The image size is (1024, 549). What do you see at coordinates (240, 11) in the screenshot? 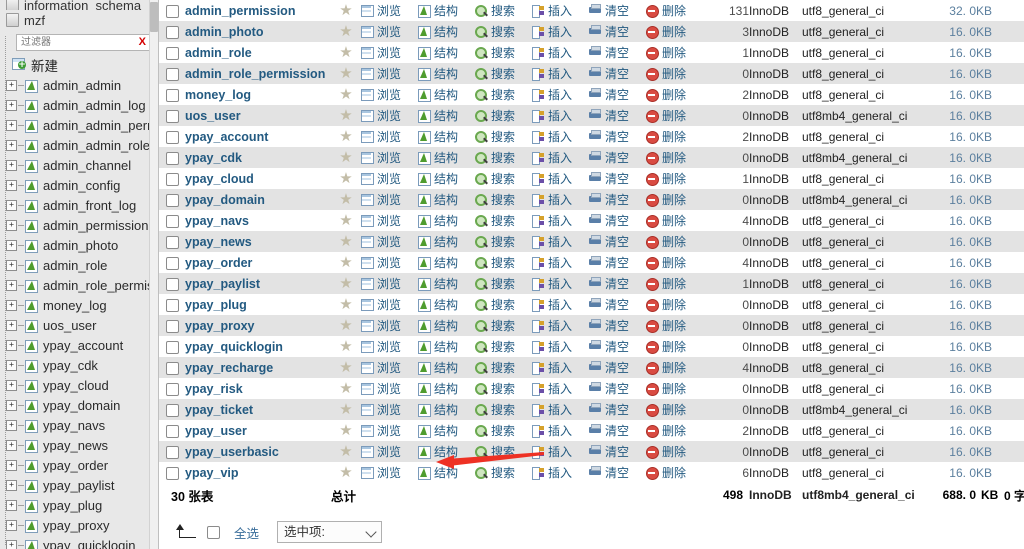
I see `table-name-link: admin_permission` at bounding box center [240, 11].